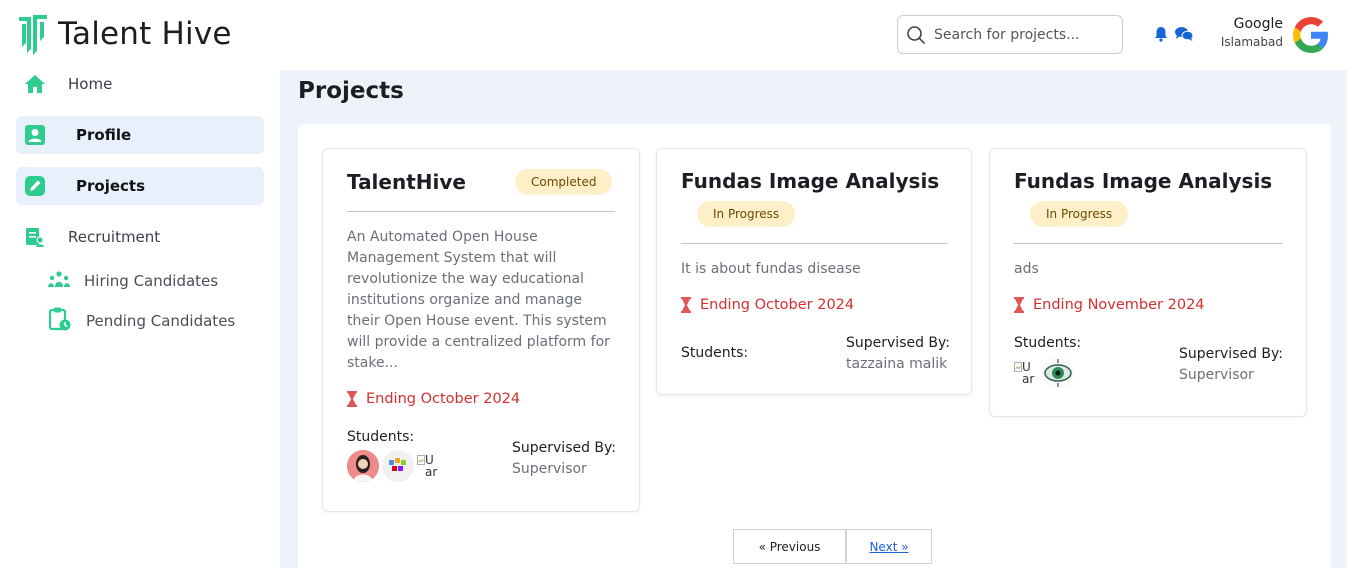 The image size is (1347, 584). I want to click on google-avatar-icon, so click(1311, 35).